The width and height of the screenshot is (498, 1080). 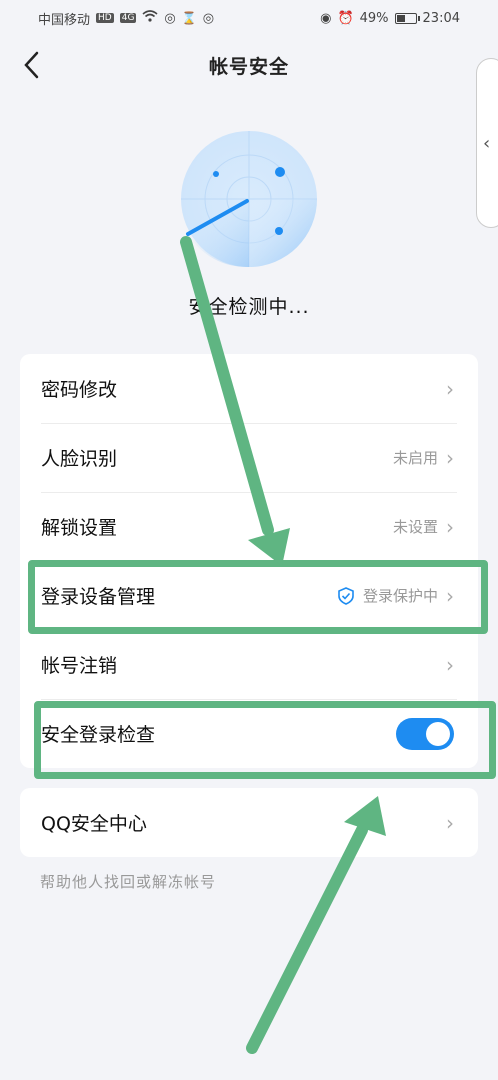 I want to click on header-bar: 帐号安全, so click(x=249, y=65).